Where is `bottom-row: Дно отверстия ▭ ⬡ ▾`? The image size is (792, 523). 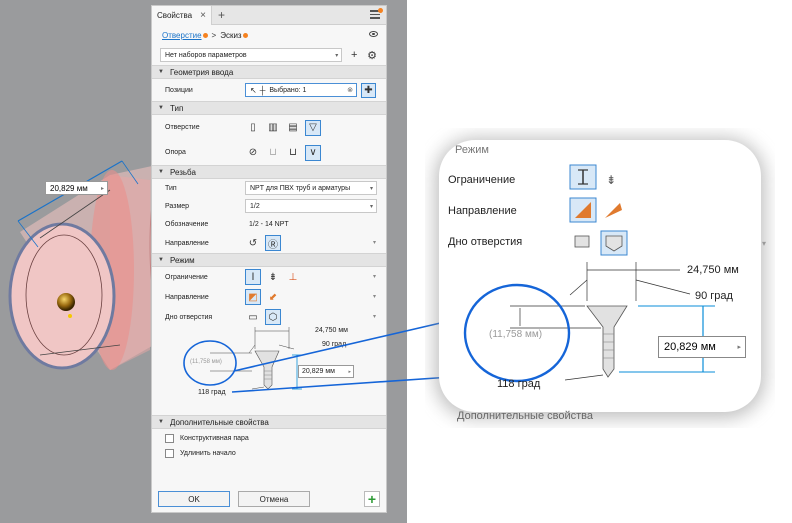 bottom-row: Дно отверстия ▭ ⬡ ▾ is located at coordinates (269, 317).